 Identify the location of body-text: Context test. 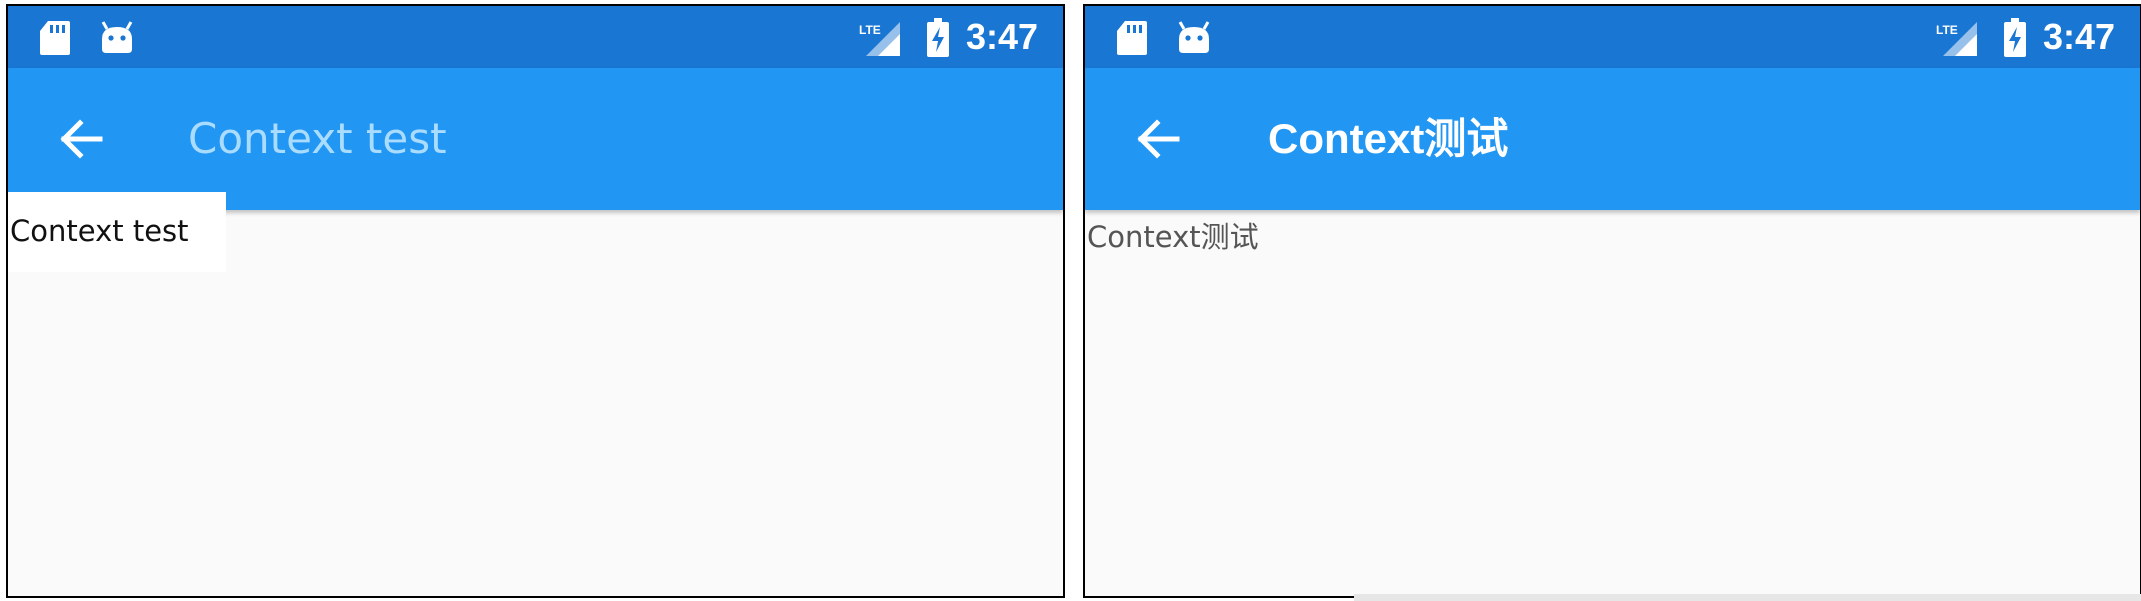
(99, 231).